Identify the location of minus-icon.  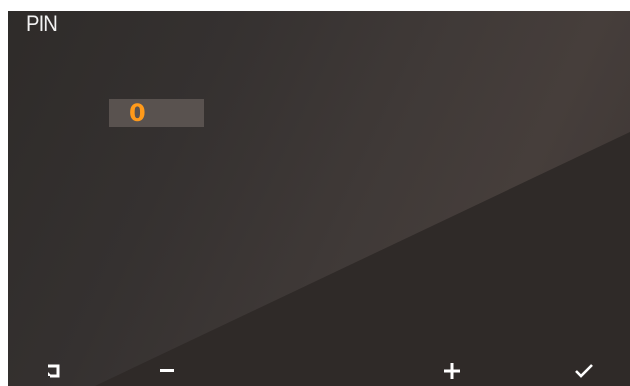
(167, 370).